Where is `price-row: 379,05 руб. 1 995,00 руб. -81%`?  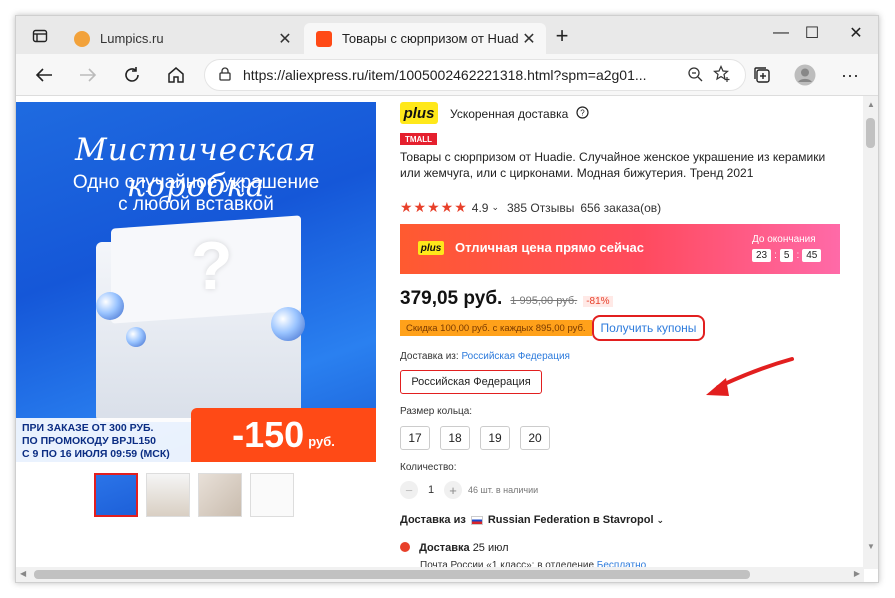
price-row: 379,05 руб. 1 995,00 руб. -81% is located at coordinates (506, 299).